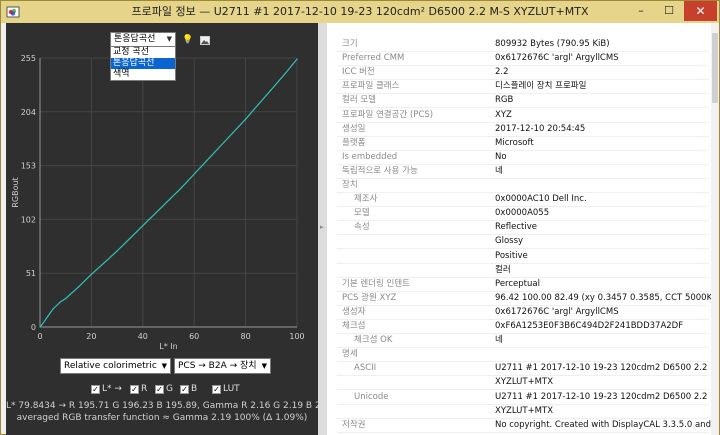 Image resolution: width=720 pixels, height=435 pixels. What do you see at coordinates (143, 336) in the screenshot?
I see `x-tick-label: 40` at bounding box center [143, 336].